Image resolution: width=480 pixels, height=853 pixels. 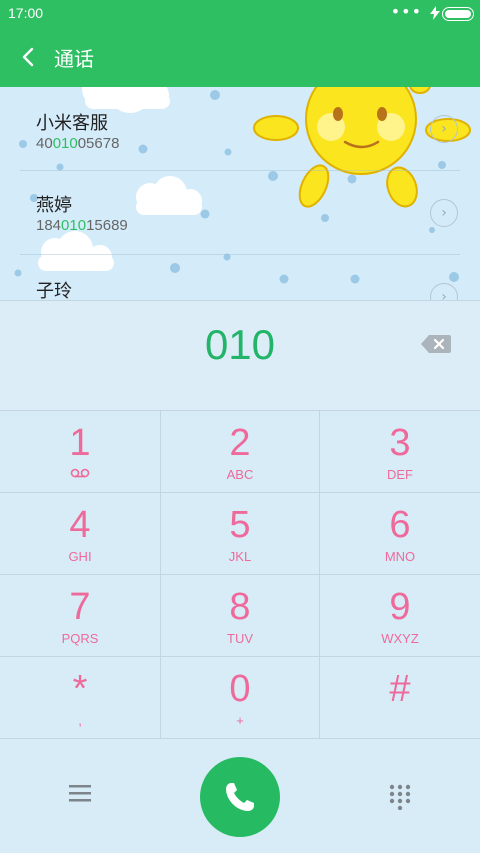 What do you see at coordinates (240, 277) in the screenshot?
I see `contact-row: 子玲 ›` at bounding box center [240, 277].